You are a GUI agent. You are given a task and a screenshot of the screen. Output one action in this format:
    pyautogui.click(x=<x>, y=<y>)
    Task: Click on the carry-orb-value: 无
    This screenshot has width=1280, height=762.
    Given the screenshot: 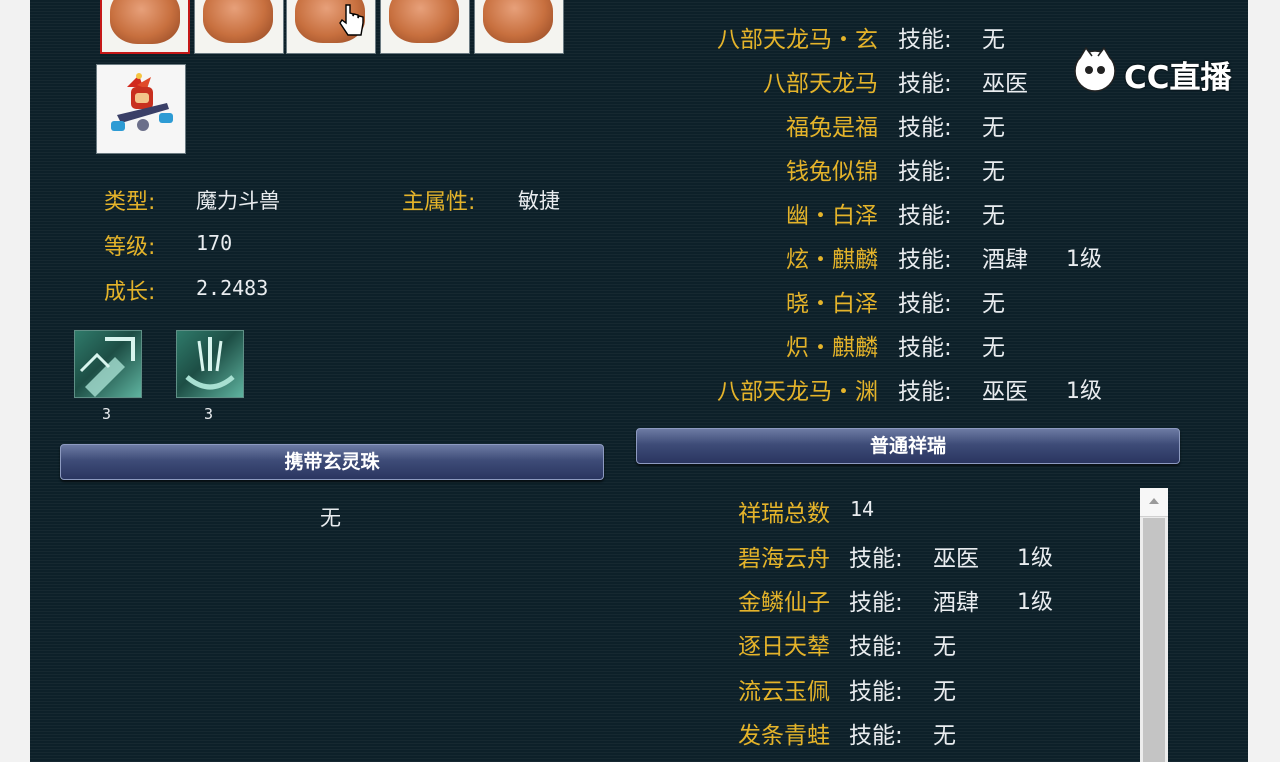 What is the action you would take?
    pyautogui.click(x=330, y=518)
    